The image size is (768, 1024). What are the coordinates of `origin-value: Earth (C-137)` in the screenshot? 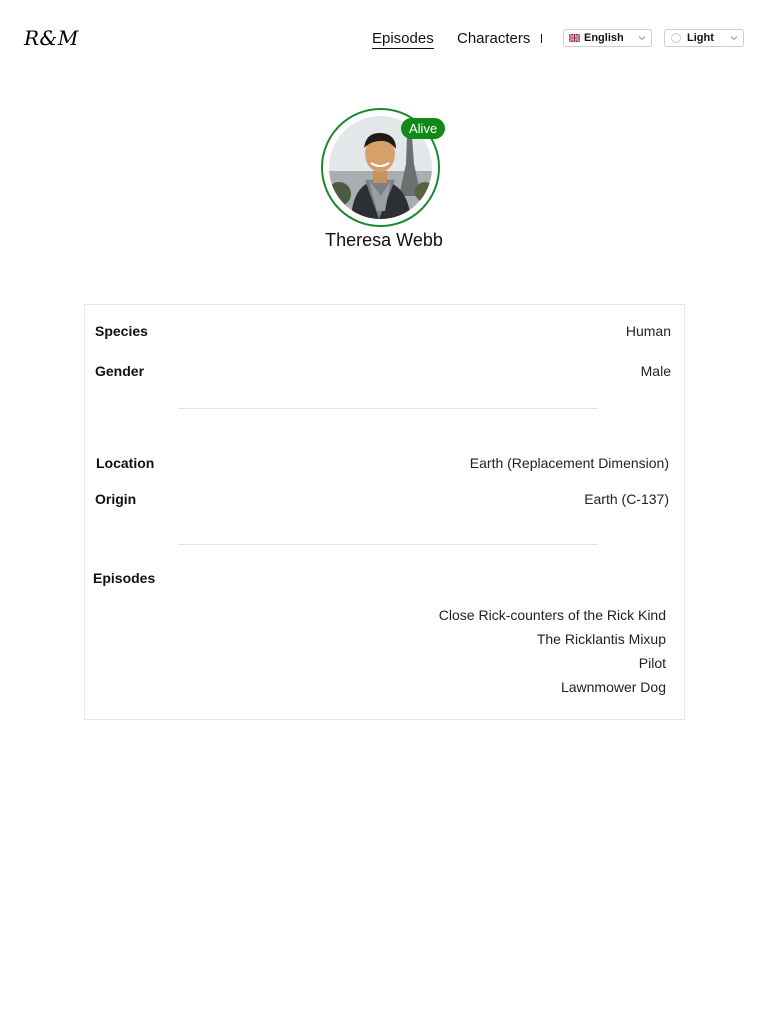 It's located at (626, 499).